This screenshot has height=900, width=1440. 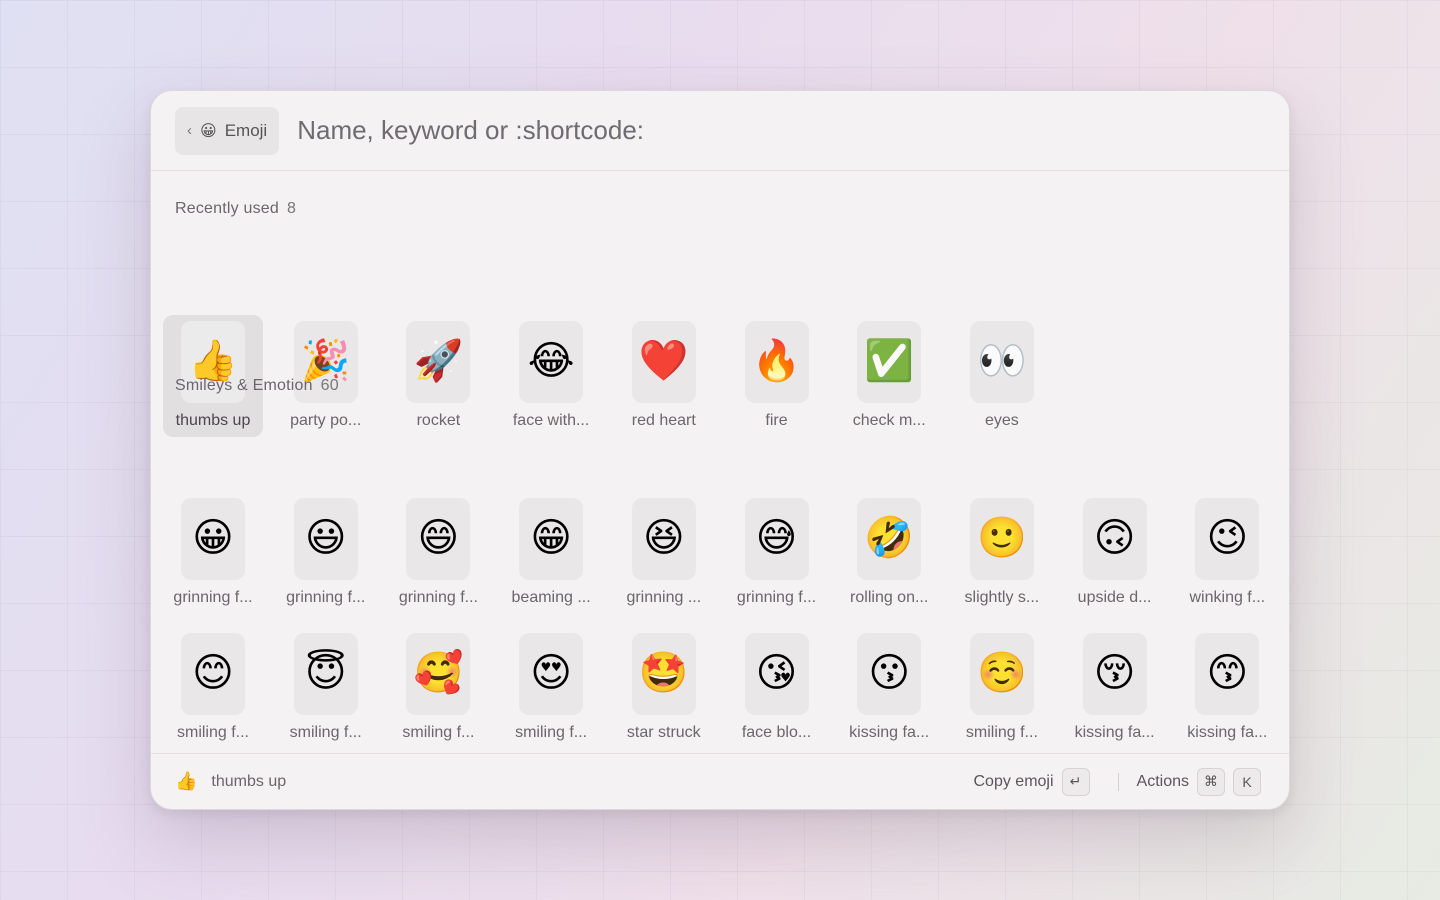 What do you see at coordinates (325, 538) in the screenshot?
I see `emoji-glyph-icon: 😃` at bounding box center [325, 538].